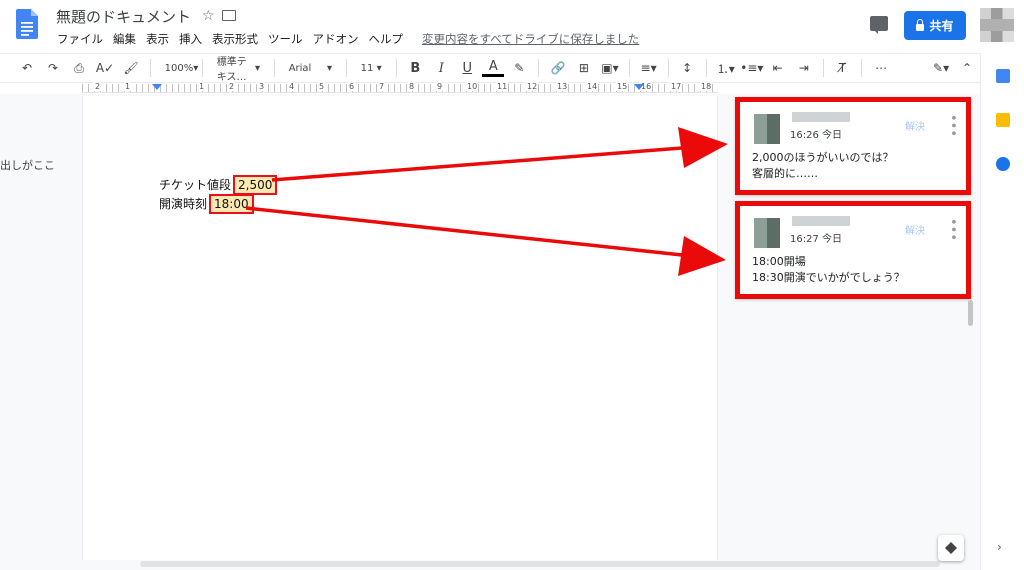 Image resolution: width=1024 pixels, height=570 pixels. I want to click on paragraph-style-select: 標準テキス… ▾, so click(238, 70).